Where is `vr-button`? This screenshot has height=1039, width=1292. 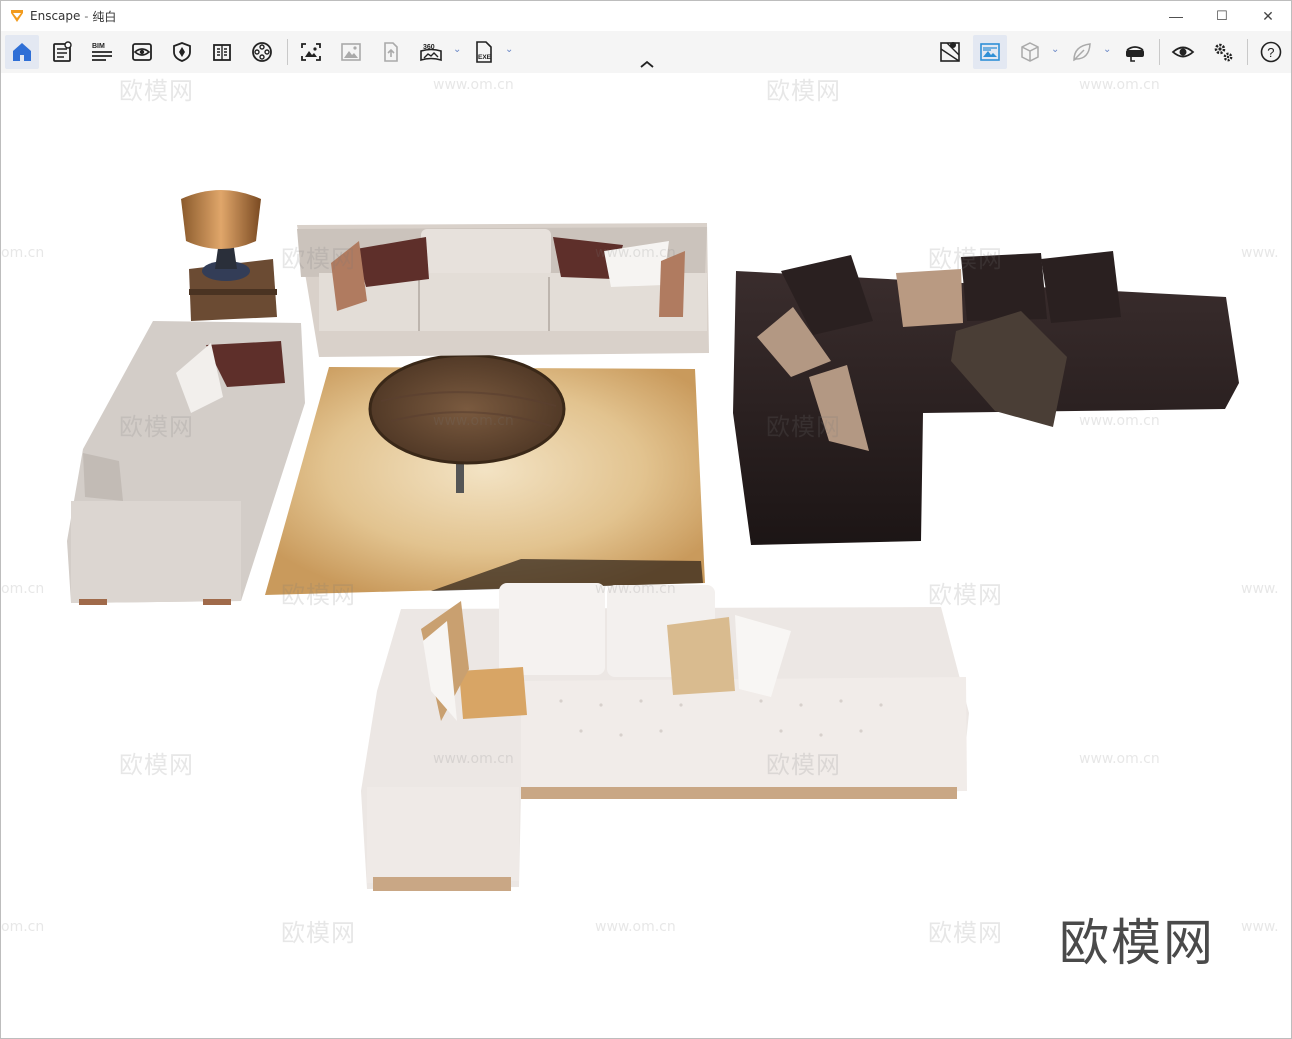 vr-button is located at coordinates (1135, 52).